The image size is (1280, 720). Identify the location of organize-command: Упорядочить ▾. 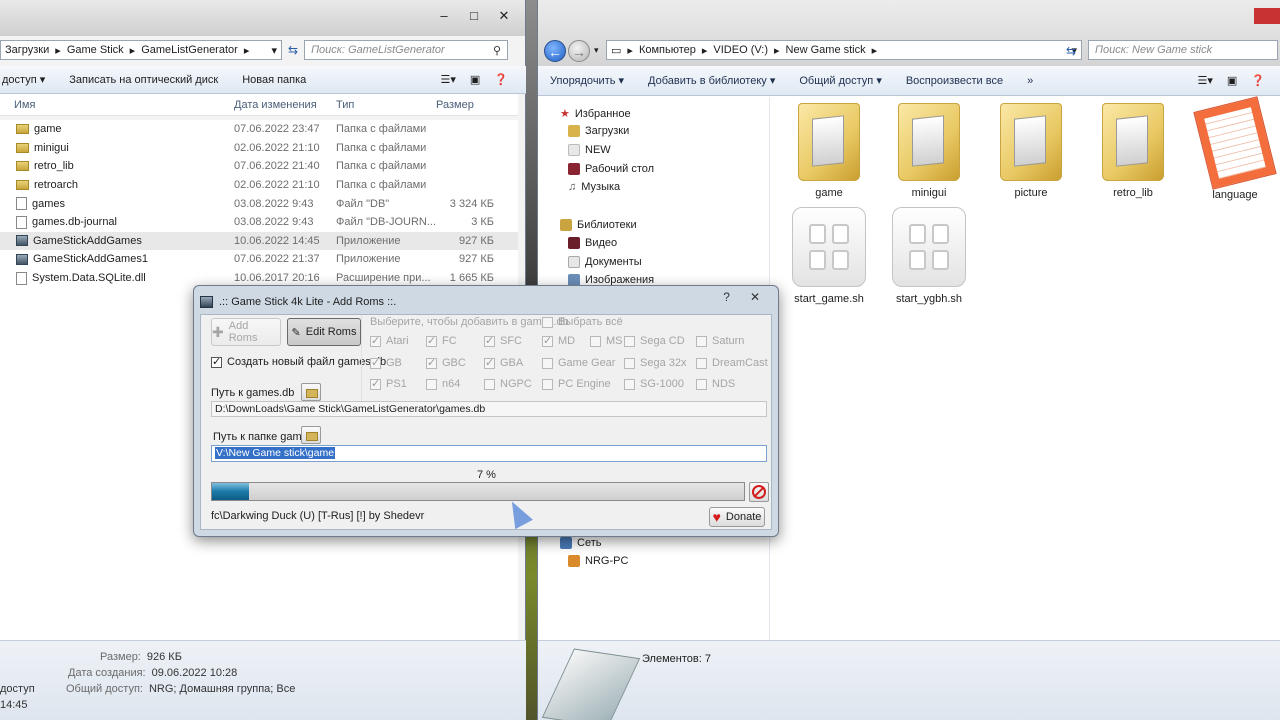
(587, 80).